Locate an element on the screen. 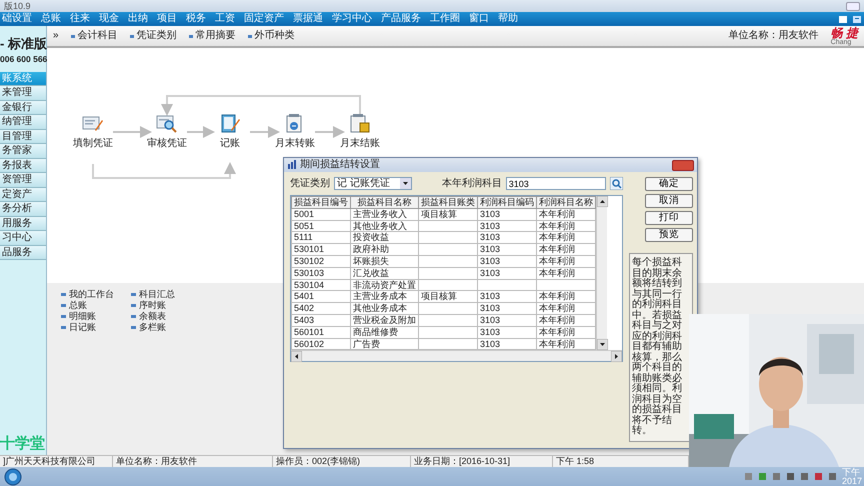 The image size is (864, 486). menu-item: 学习中心 is located at coordinates (352, 19).